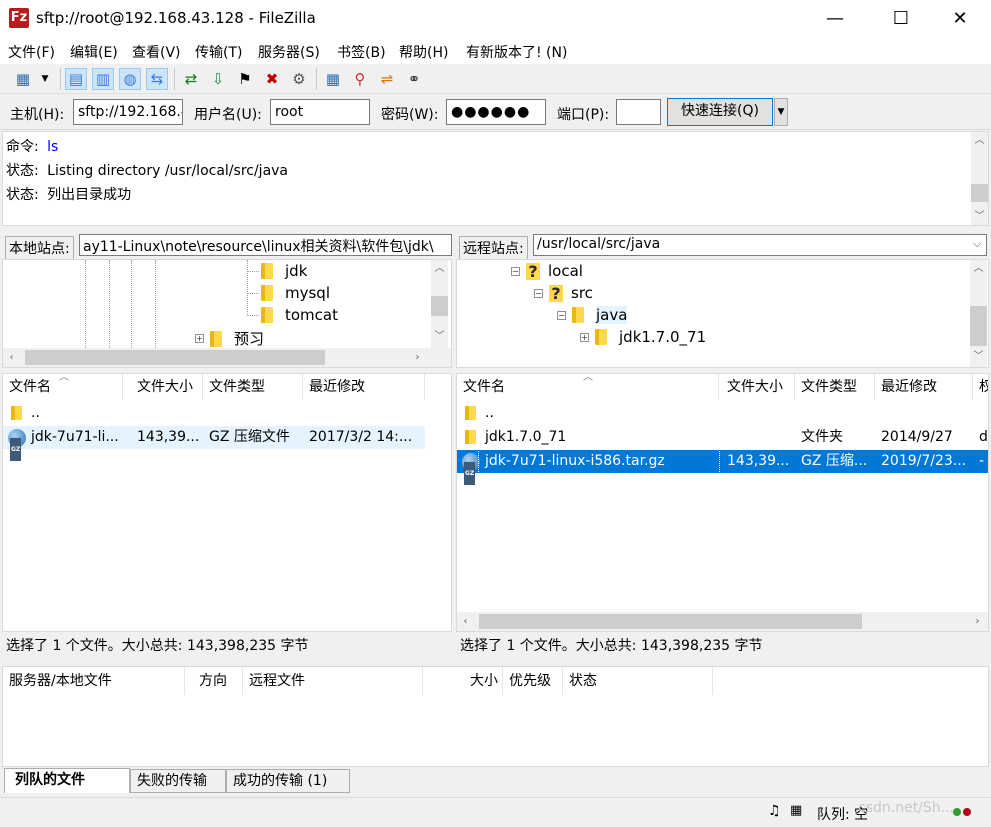  Describe the element at coordinates (960, 19) in the screenshot. I see `close-button: ✕` at that location.